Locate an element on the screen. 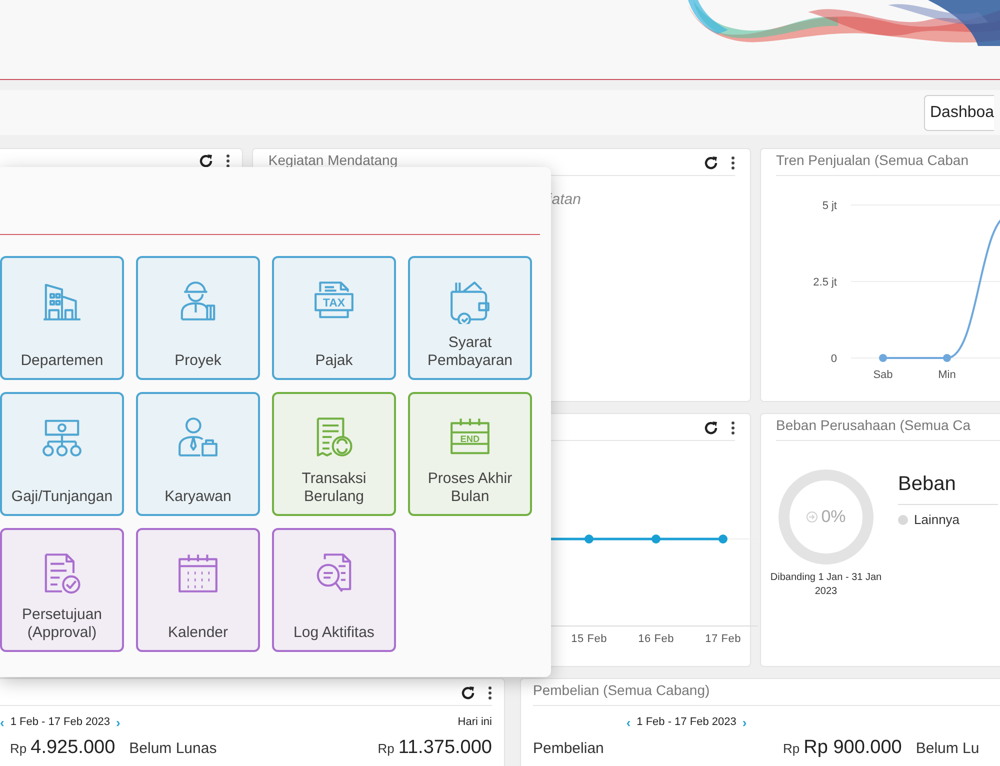  unpaid-label: Belum Lu is located at coordinates (948, 748).